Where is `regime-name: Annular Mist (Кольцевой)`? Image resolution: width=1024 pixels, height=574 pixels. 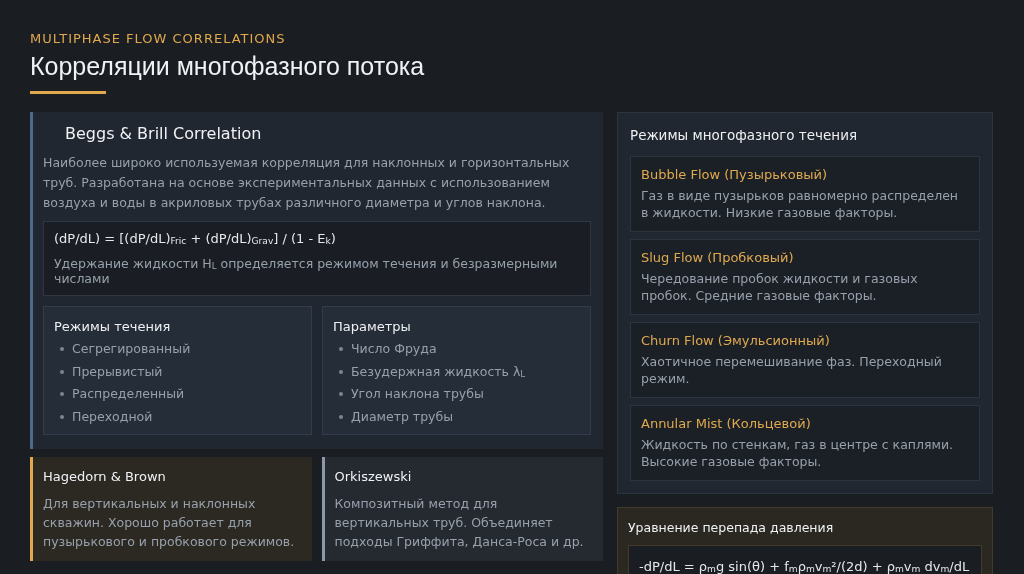
regime-name: Annular Mist (Кольцевой) is located at coordinates (726, 423).